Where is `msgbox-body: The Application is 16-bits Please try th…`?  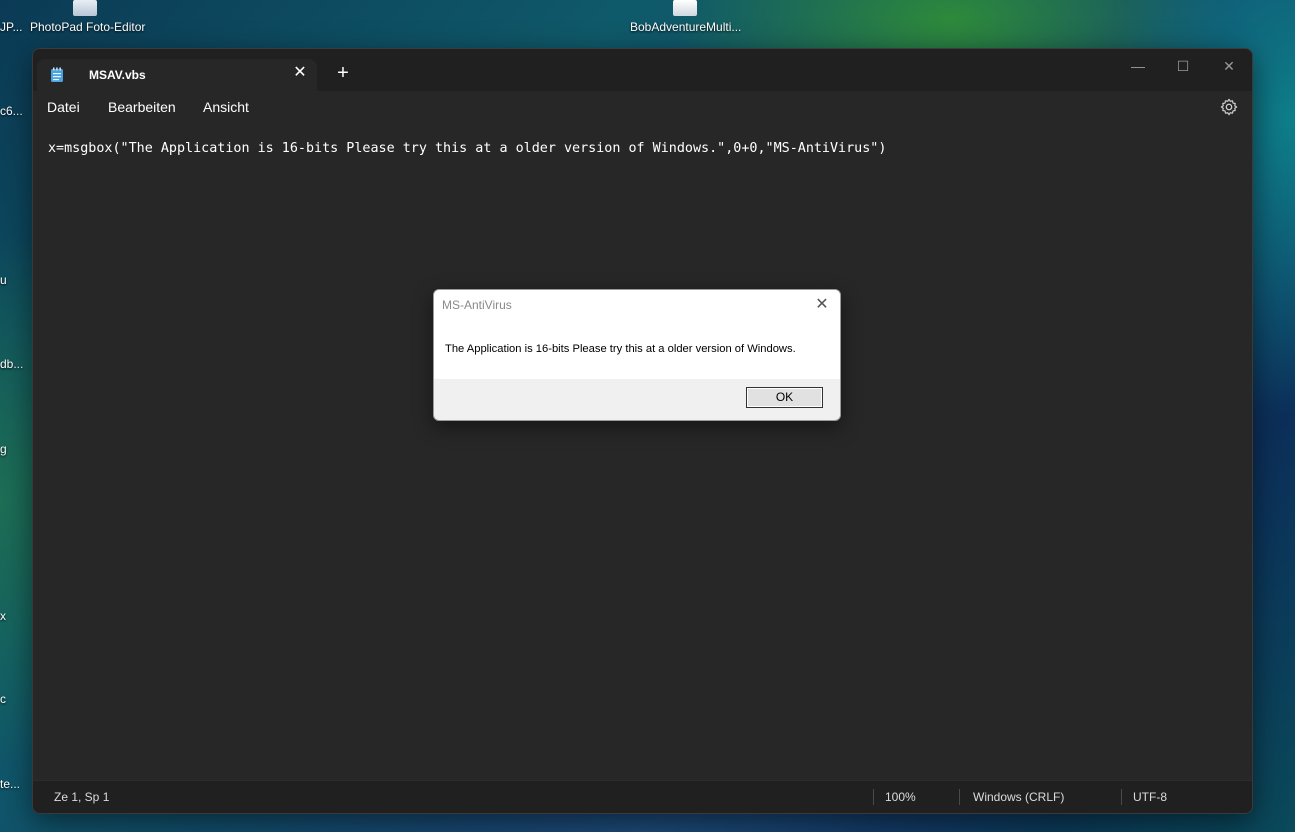 msgbox-body: The Application is 16-bits Please try th… is located at coordinates (637, 349).